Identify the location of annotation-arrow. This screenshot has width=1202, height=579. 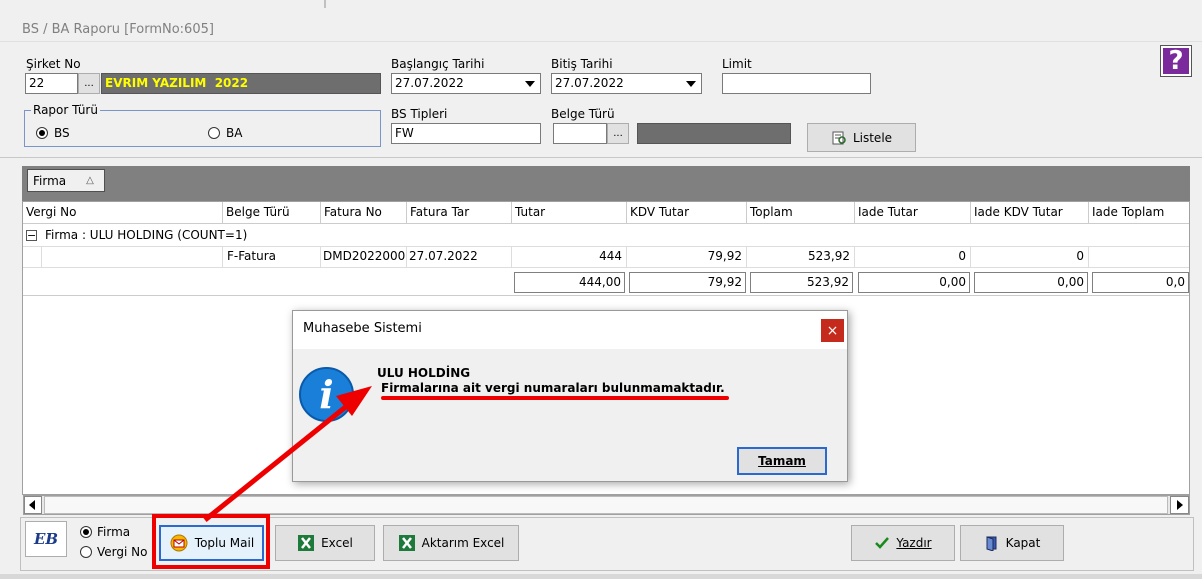
(287, 454).